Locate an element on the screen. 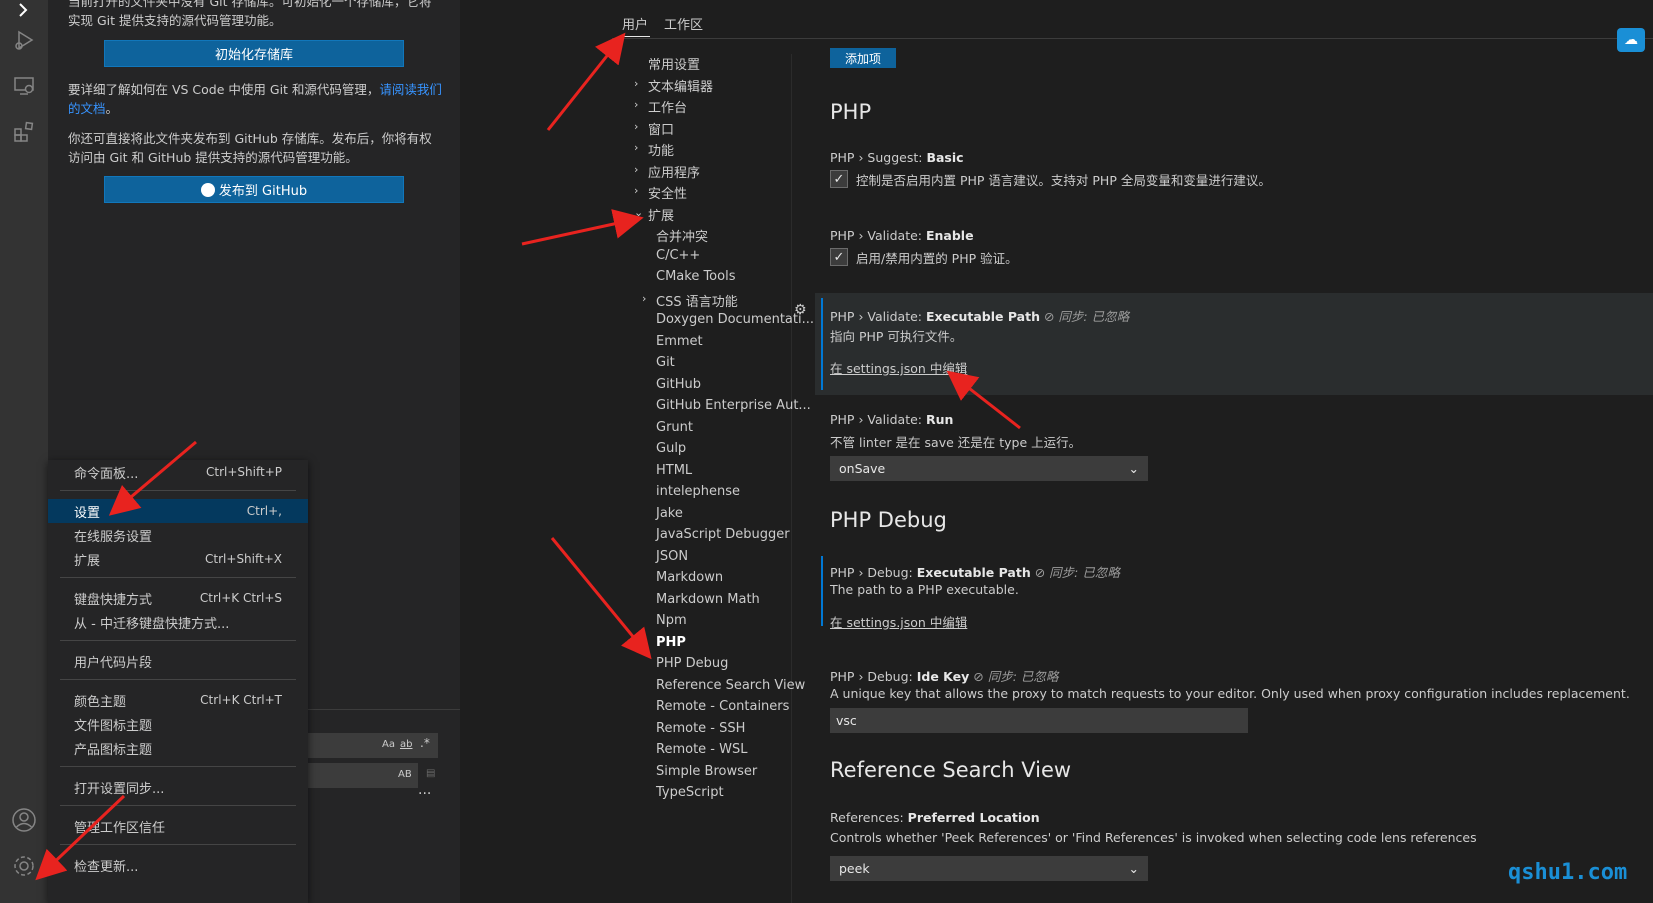  arrow-to-user-tab is located at coordinates (586, 81).